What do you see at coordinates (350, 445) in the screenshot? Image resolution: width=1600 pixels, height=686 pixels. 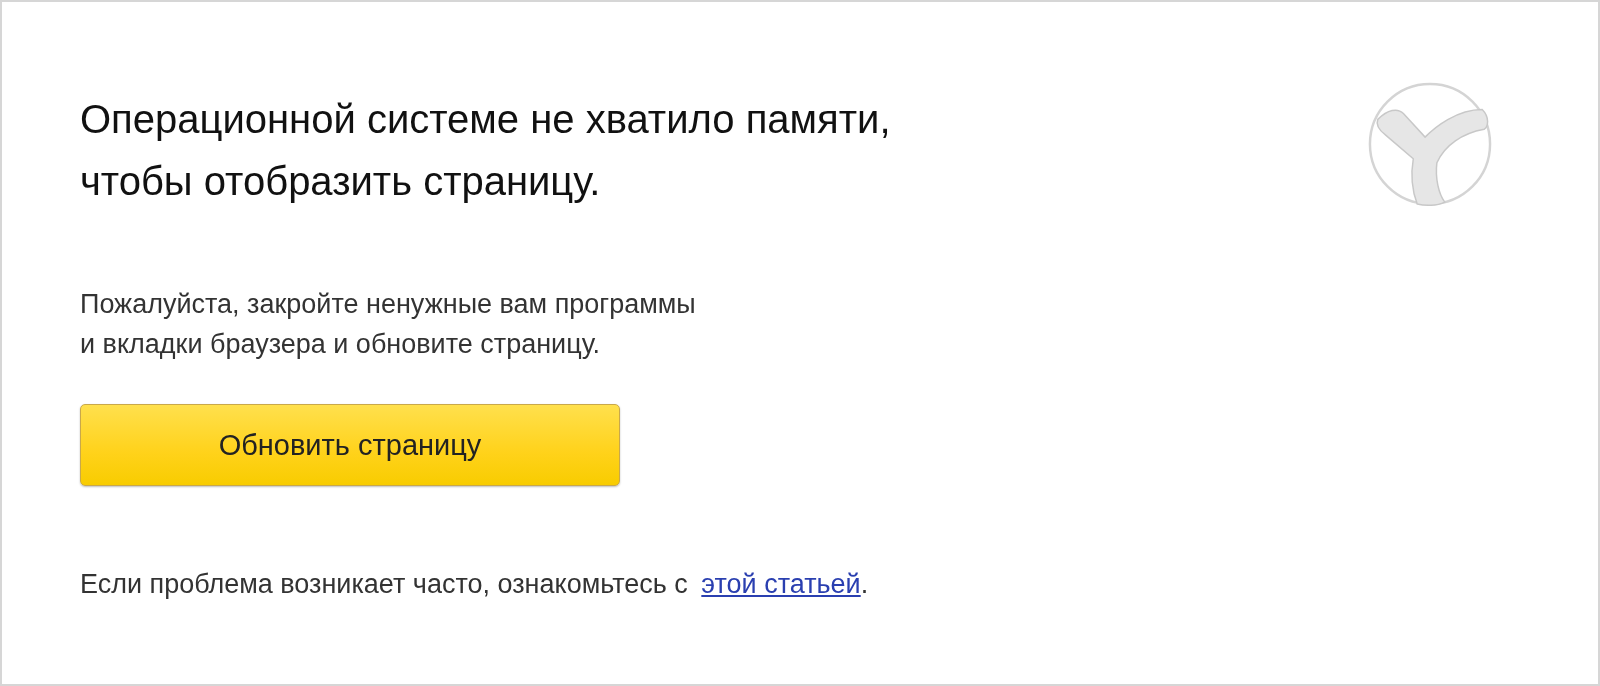 I see `reload-page-button: Обновить страницу` at bounding box center [350, 445].